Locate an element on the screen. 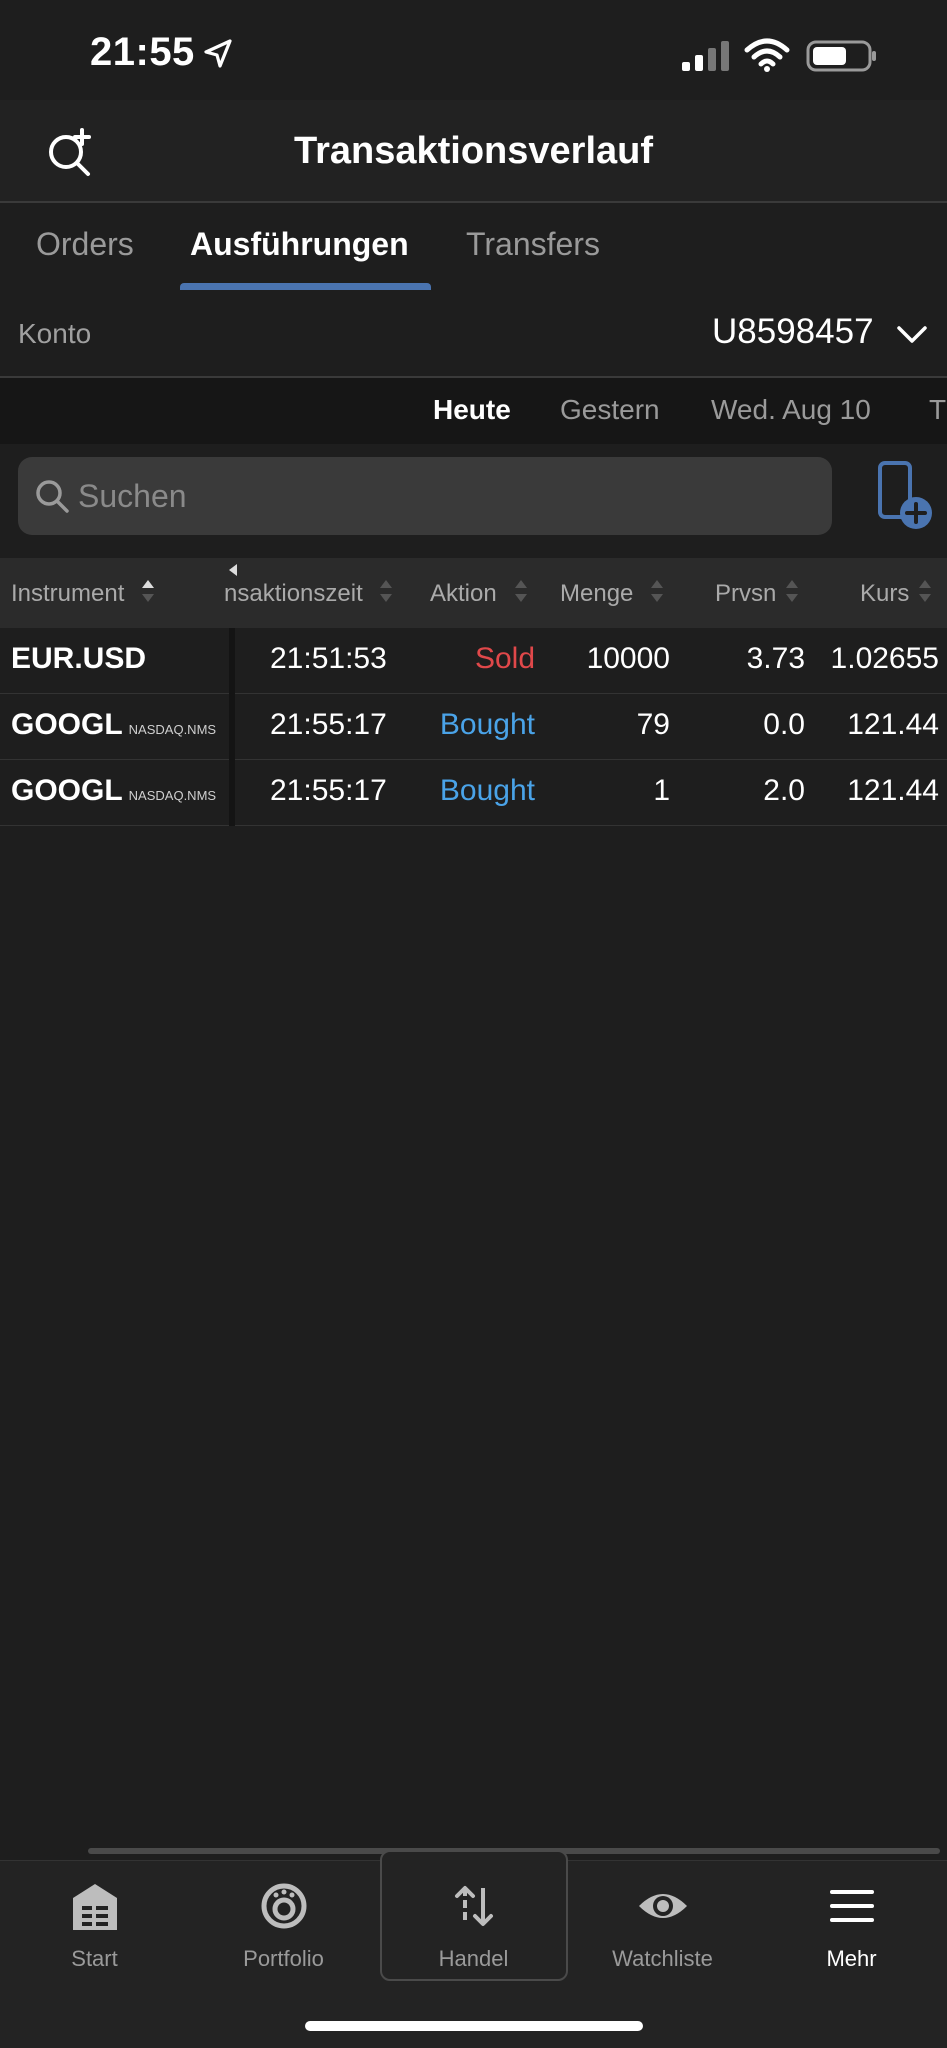  sticky-column-shadow is located at coordinates (232, 727).